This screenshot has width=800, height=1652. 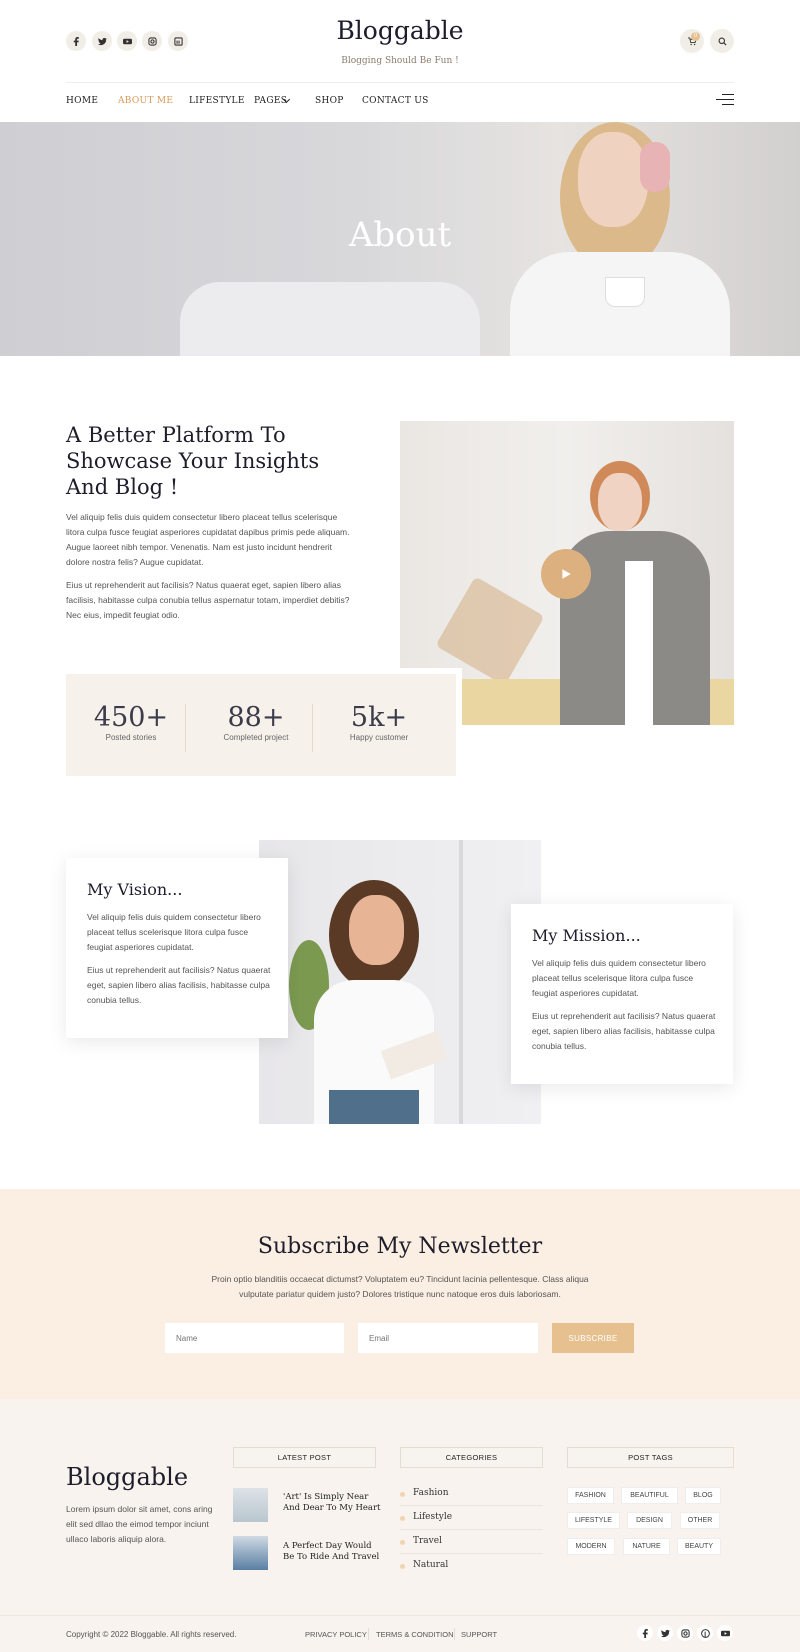 I want to click on categories-heading: CATEGORIES, so click(x=471, y=1457).